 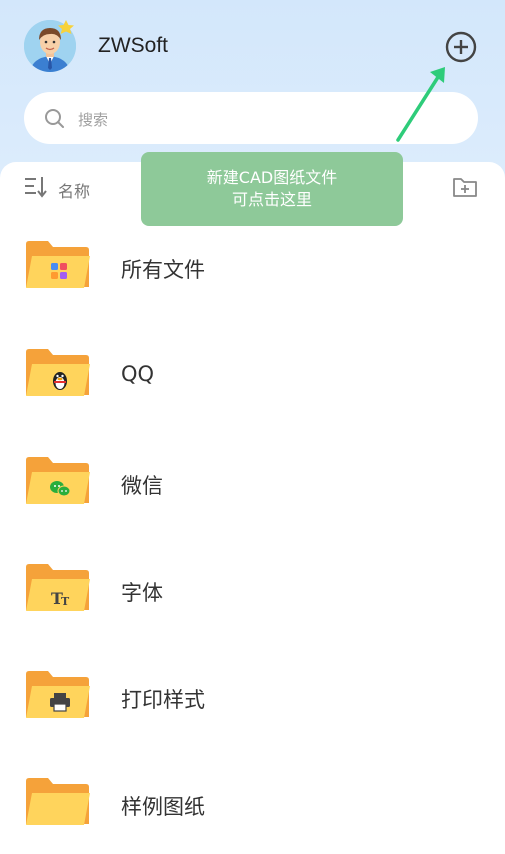 What do you see at coordinates (93, 120) in the screenshot?
I see `search-placeholder: 搜索` at bounding box center [93, 120].